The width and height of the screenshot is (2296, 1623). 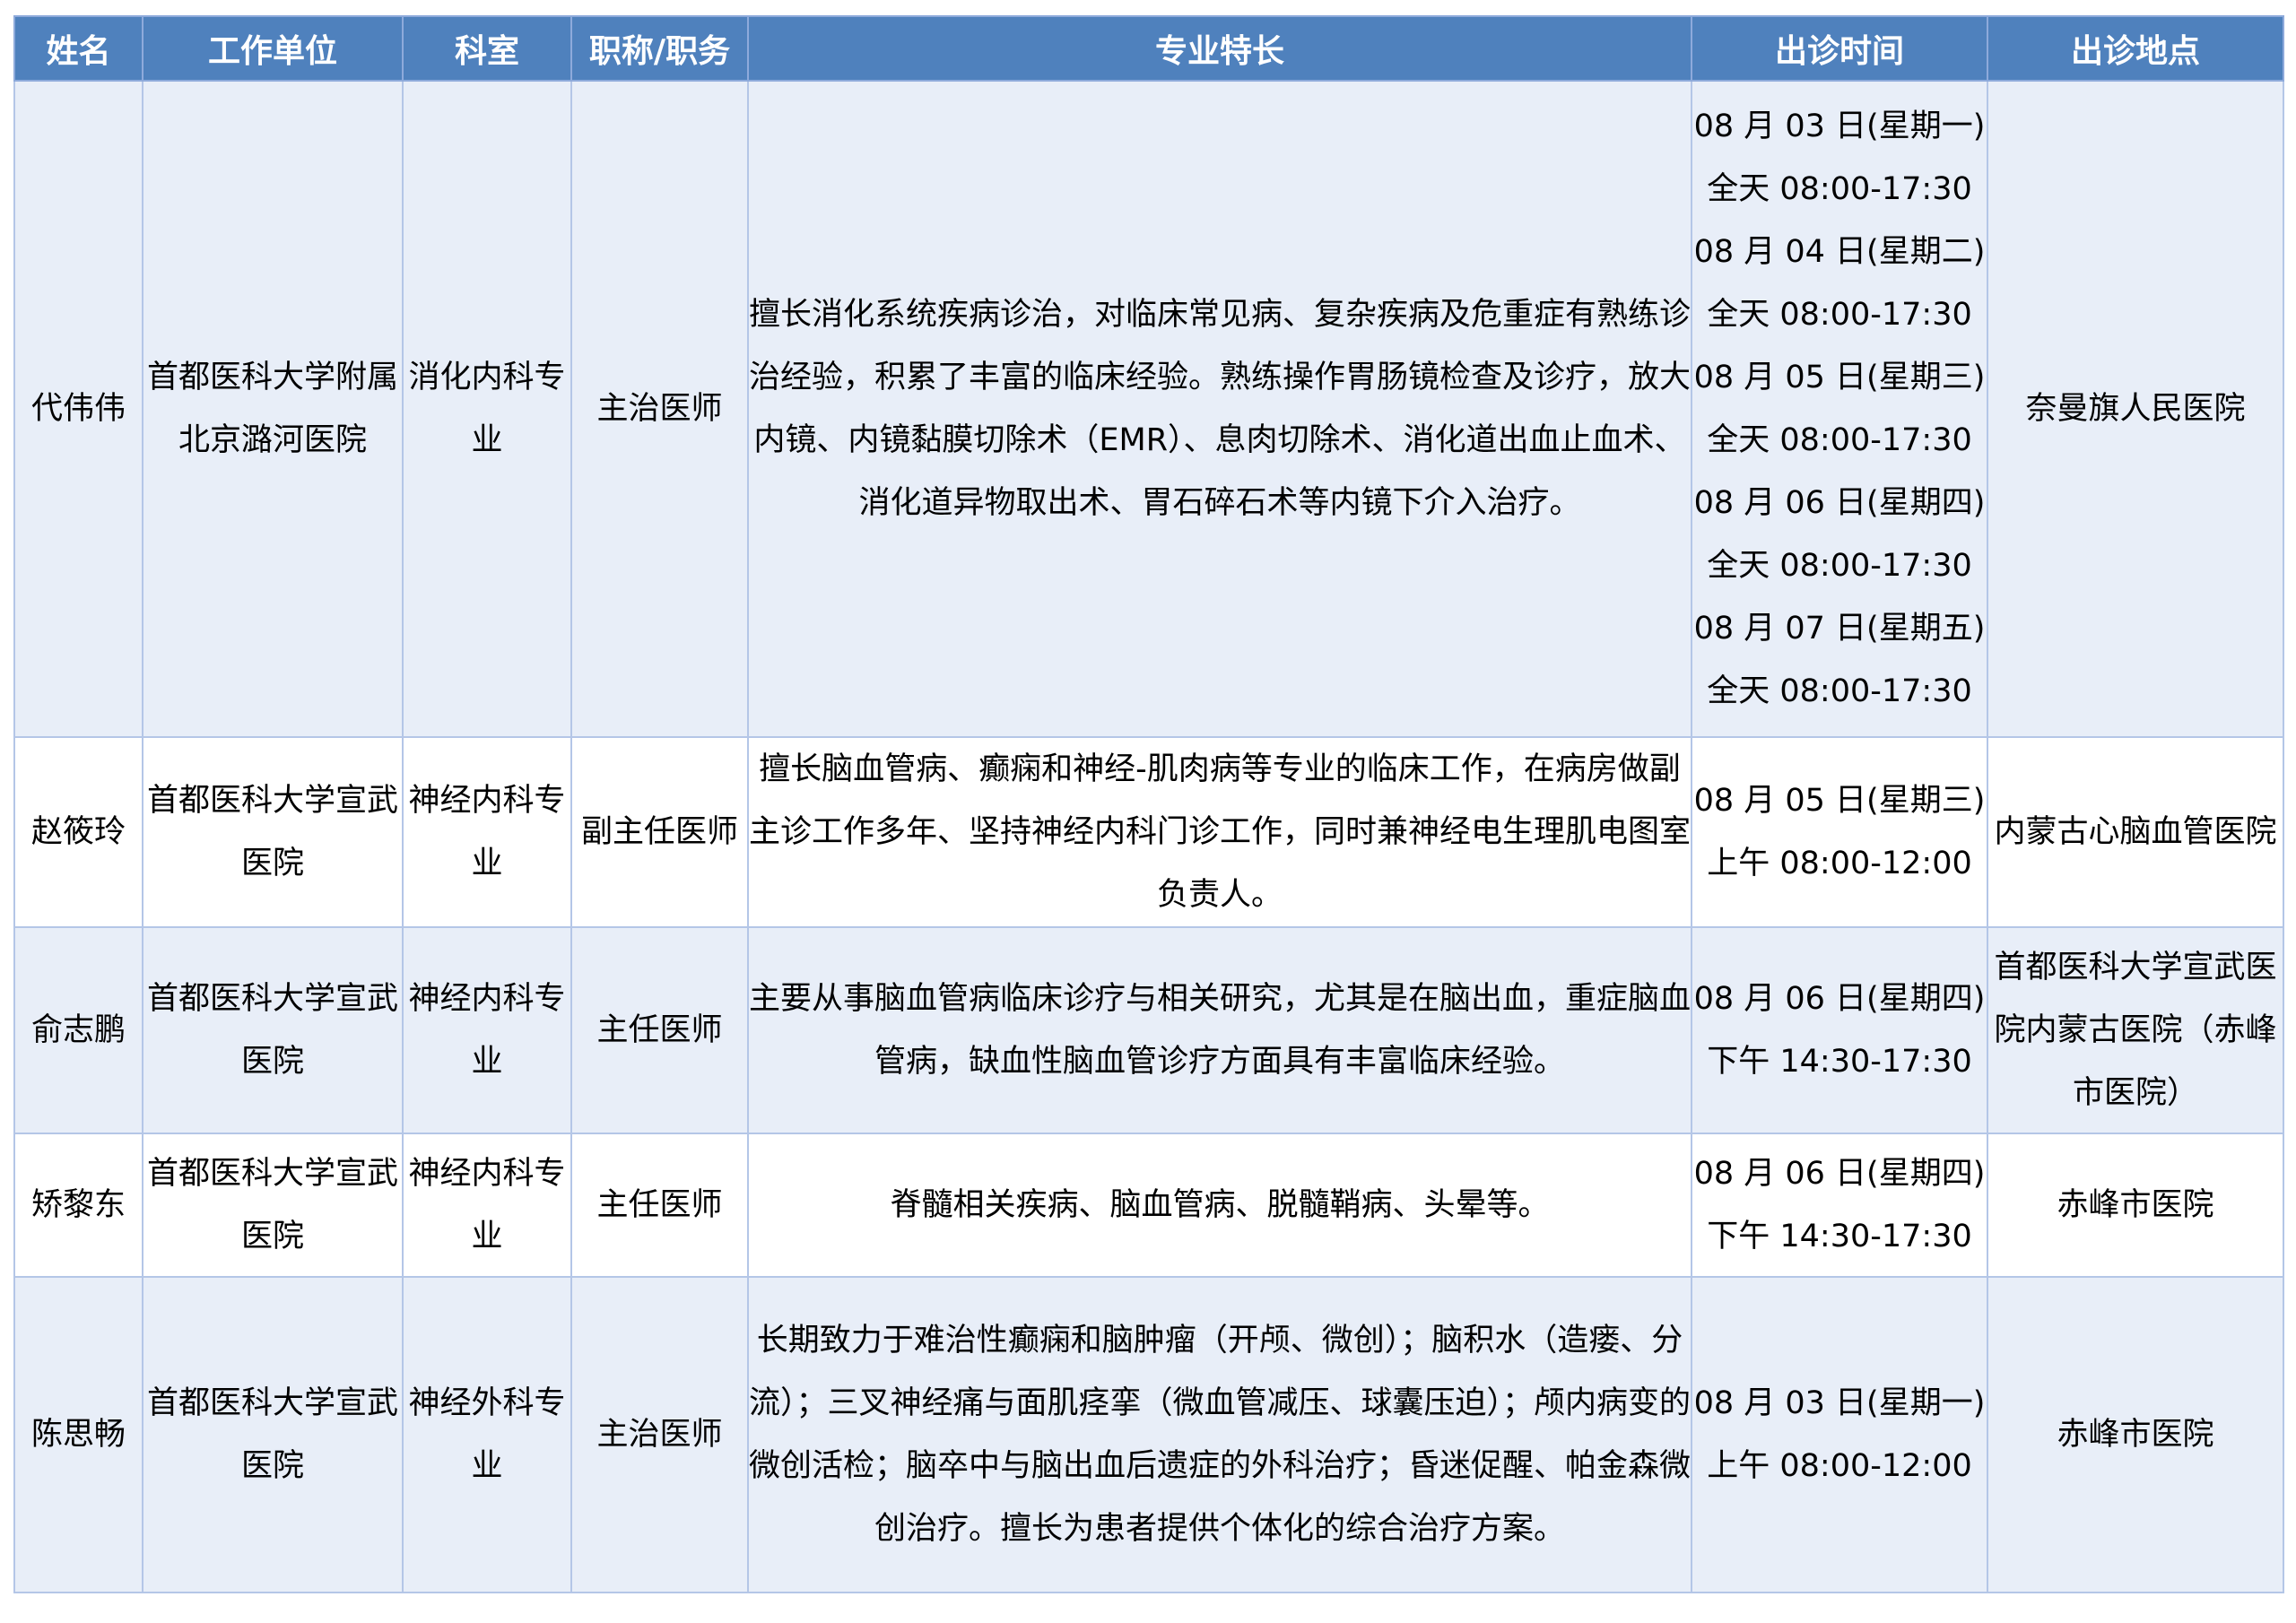 What do you see at coordinates (78, 409) in the screenshot?
I see `cell-name: 代伟伟` at bounding box center [78, 409].